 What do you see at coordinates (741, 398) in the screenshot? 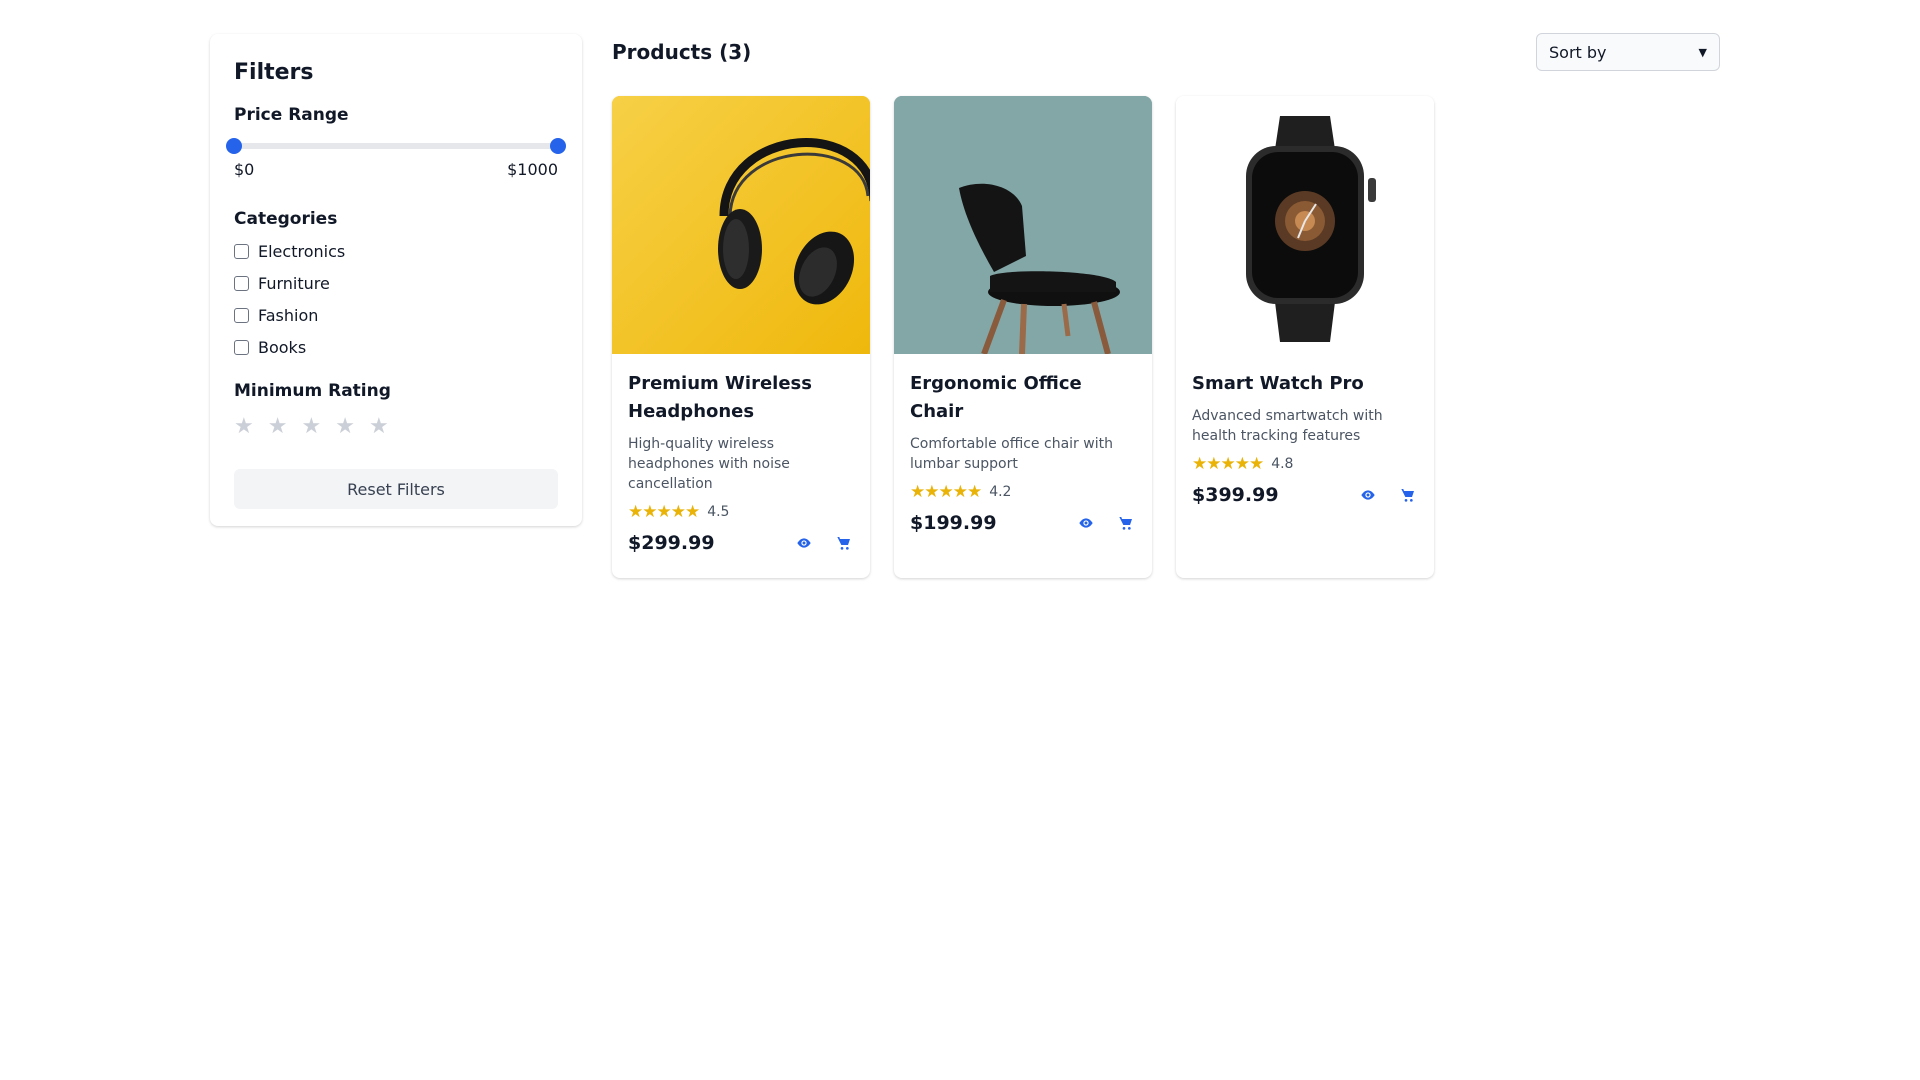
I see `product-name: Premium Wireless Headphones` at bounding box center [741, 398].